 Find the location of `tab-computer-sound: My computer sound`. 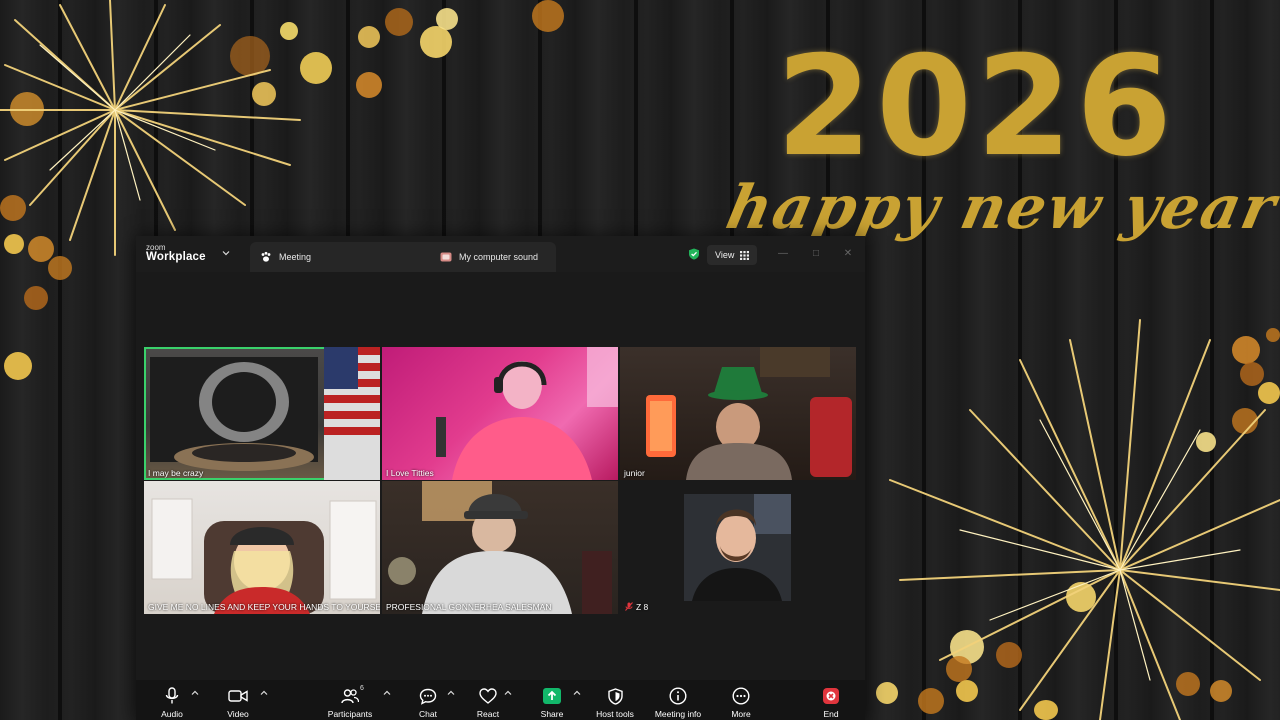

tab-computer-sound: My computer sound is located at coordinates (487, 257).